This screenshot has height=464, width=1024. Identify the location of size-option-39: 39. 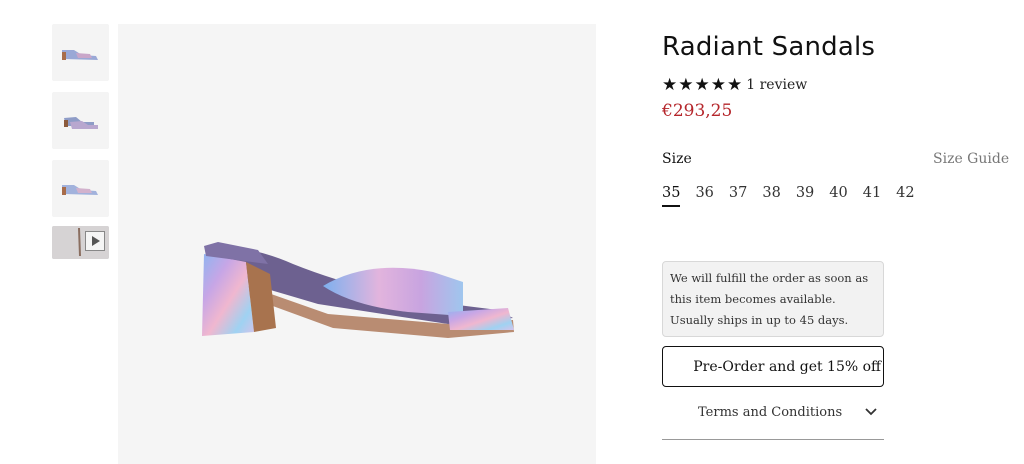
(805, 195).